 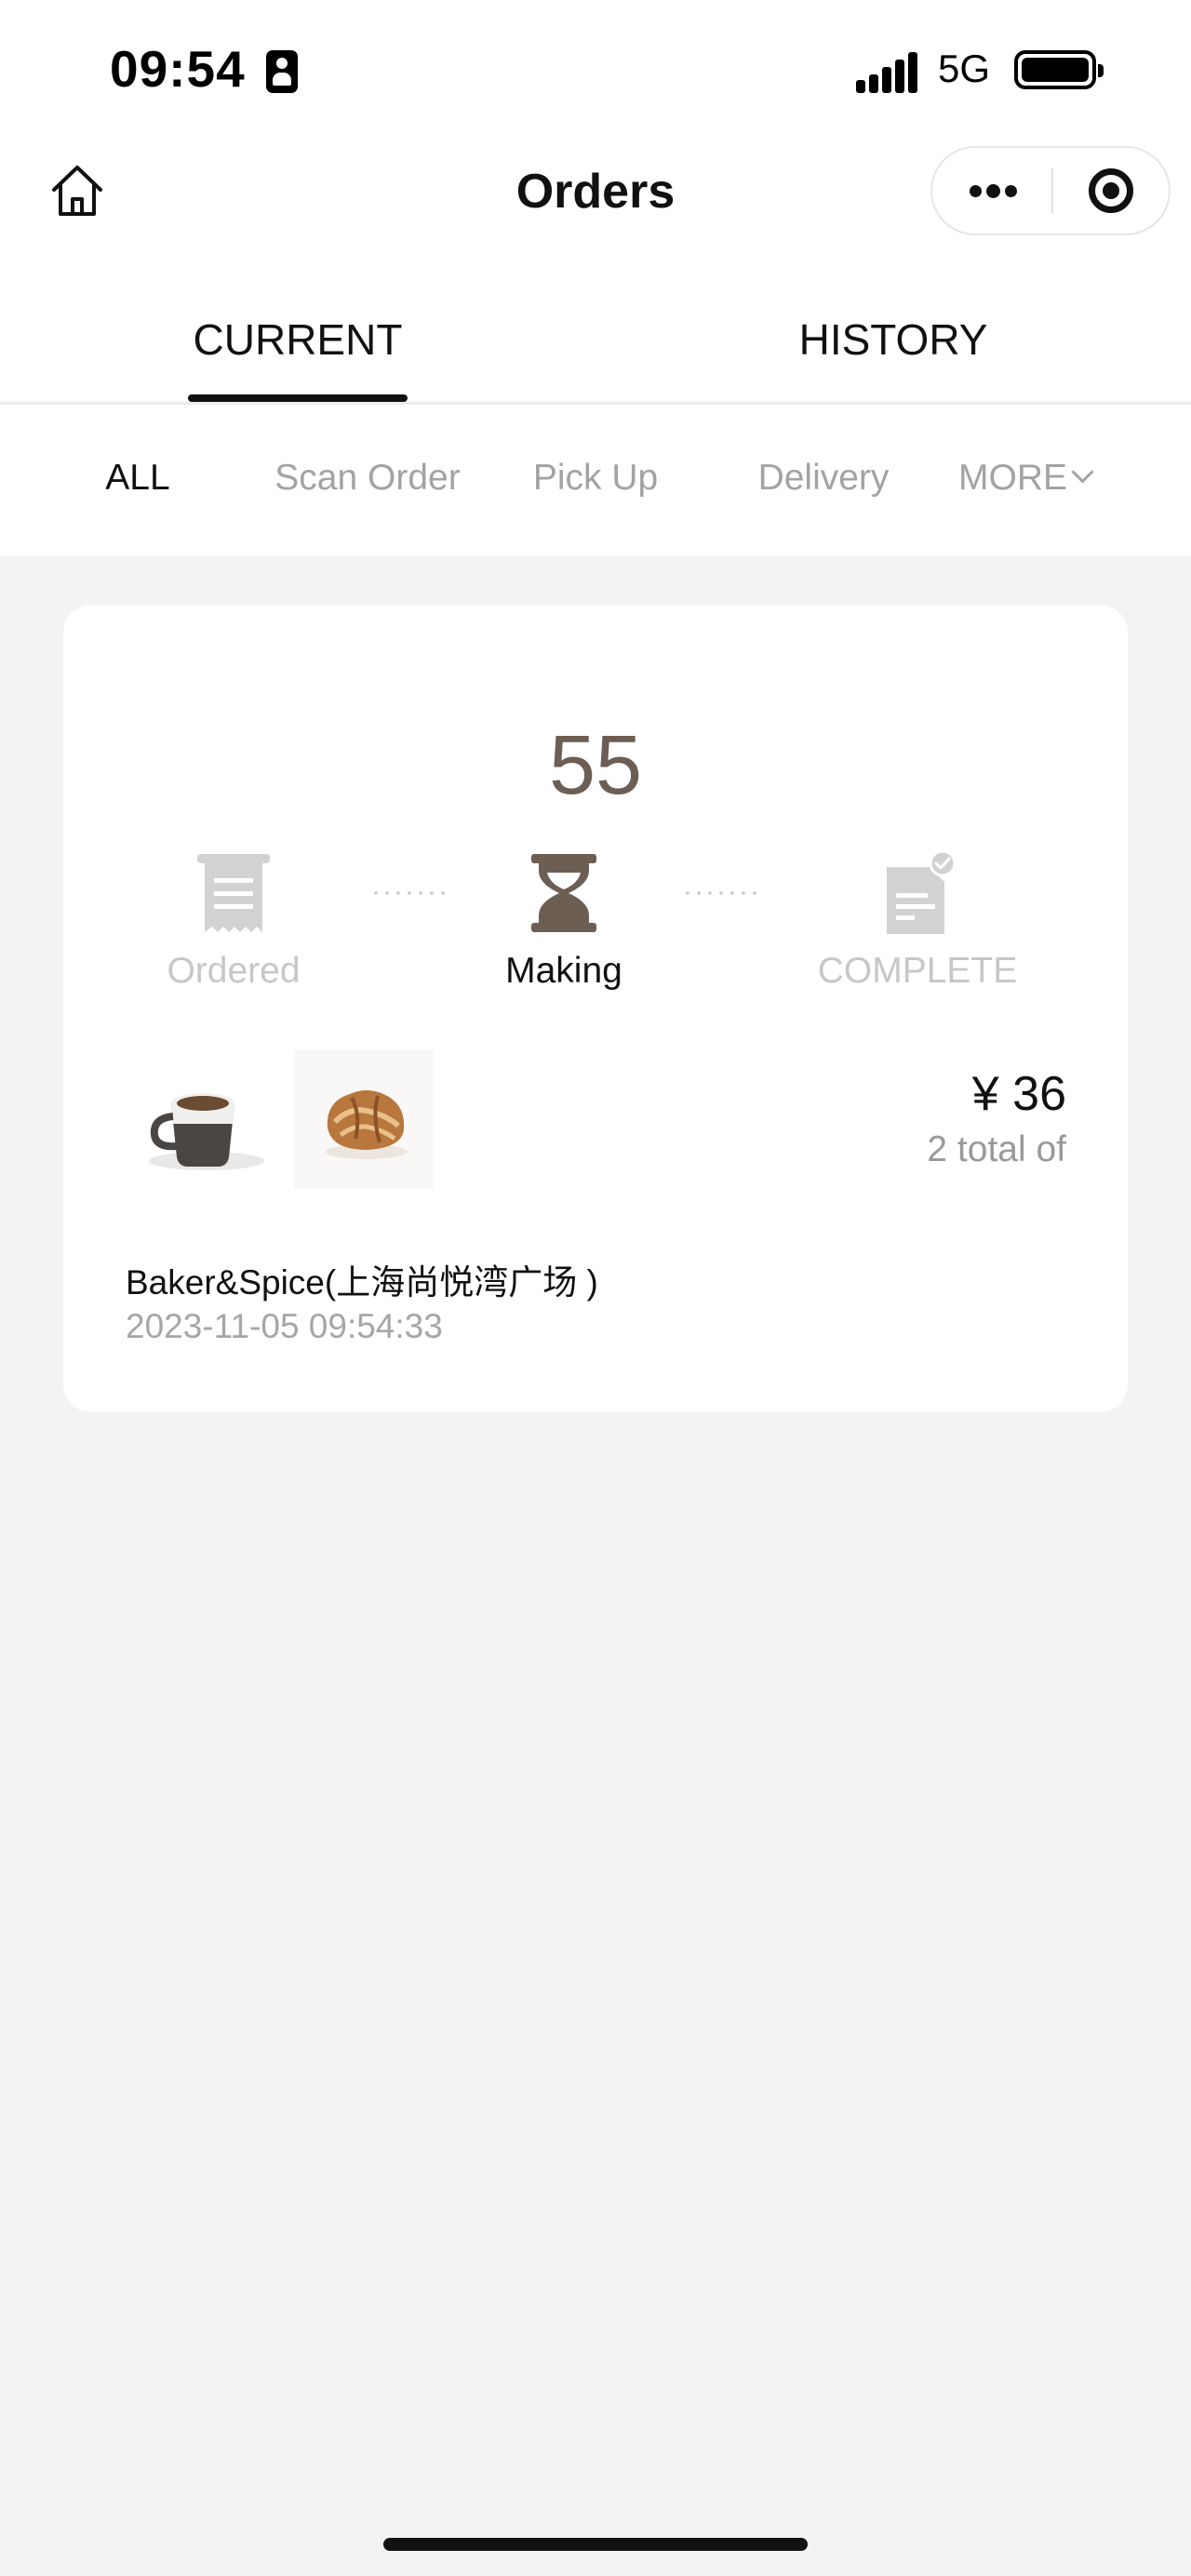 I want to click on step-making-label: Making, so click(x=563, y=971).